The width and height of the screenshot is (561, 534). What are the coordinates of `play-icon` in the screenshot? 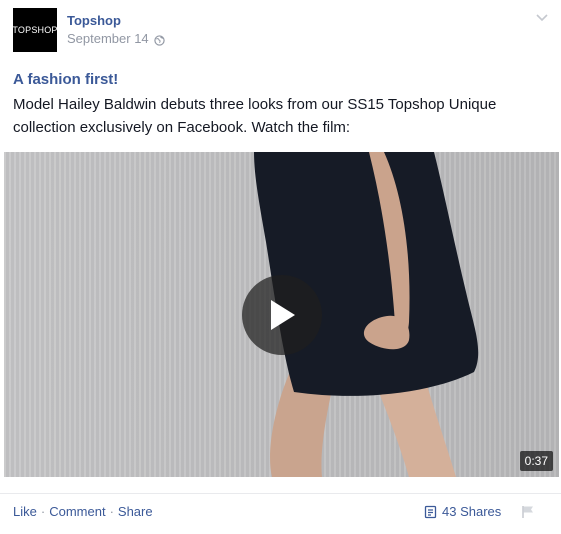 It's located at (283, 315).